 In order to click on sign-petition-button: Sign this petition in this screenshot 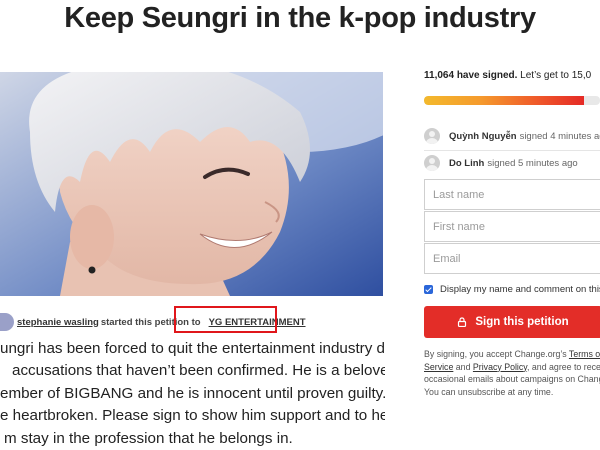, I will do `click(512, 322)`.